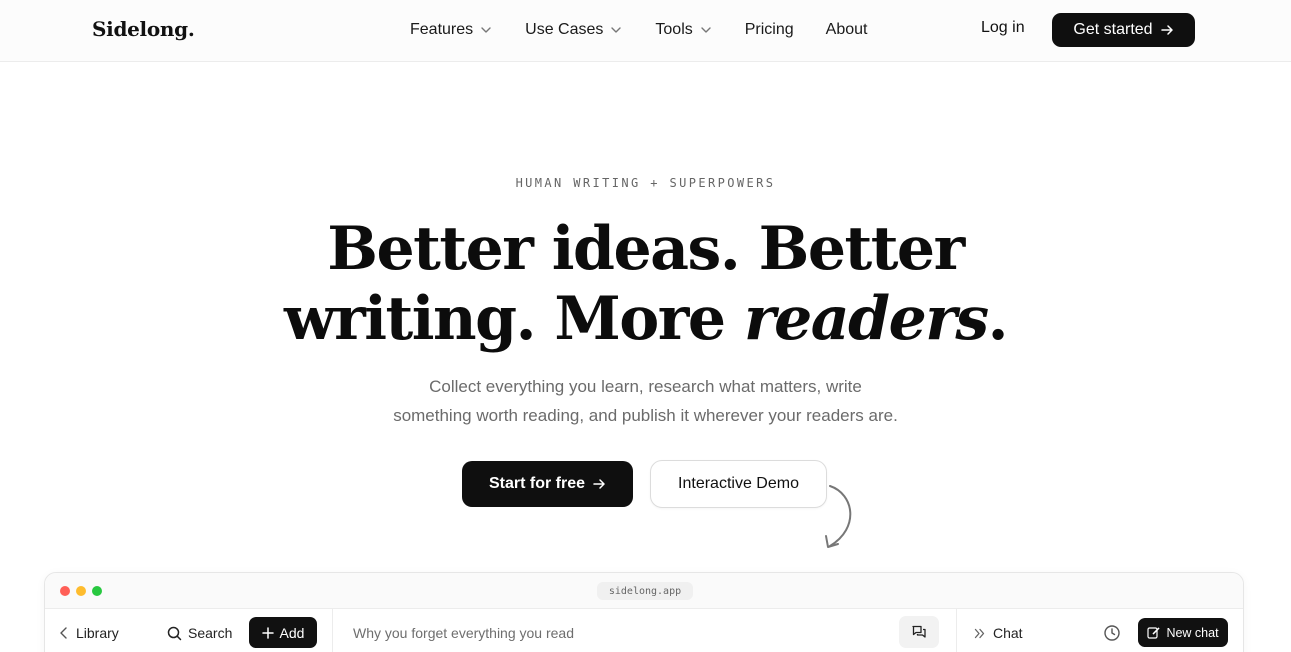  I want to click on nav-item-pricing: Pricing, so click(769, 30).